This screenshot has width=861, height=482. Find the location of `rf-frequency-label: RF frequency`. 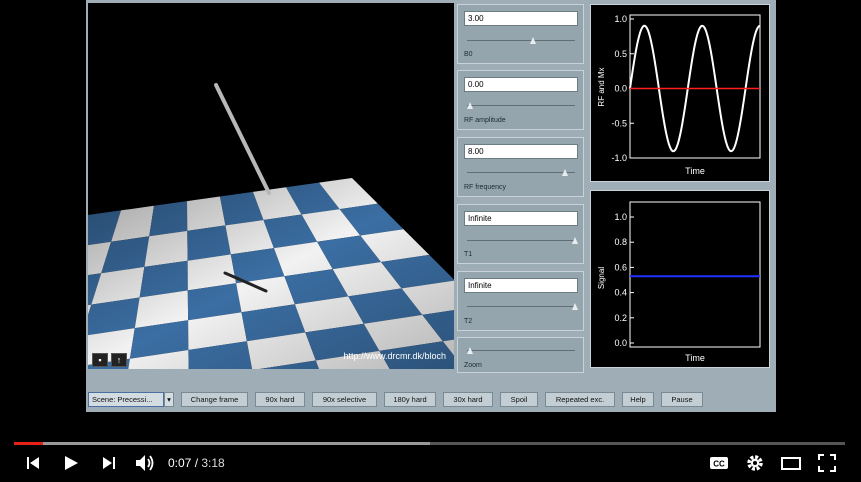

rf-frequency-label: RF frequency is located at coordinates (485, 187).